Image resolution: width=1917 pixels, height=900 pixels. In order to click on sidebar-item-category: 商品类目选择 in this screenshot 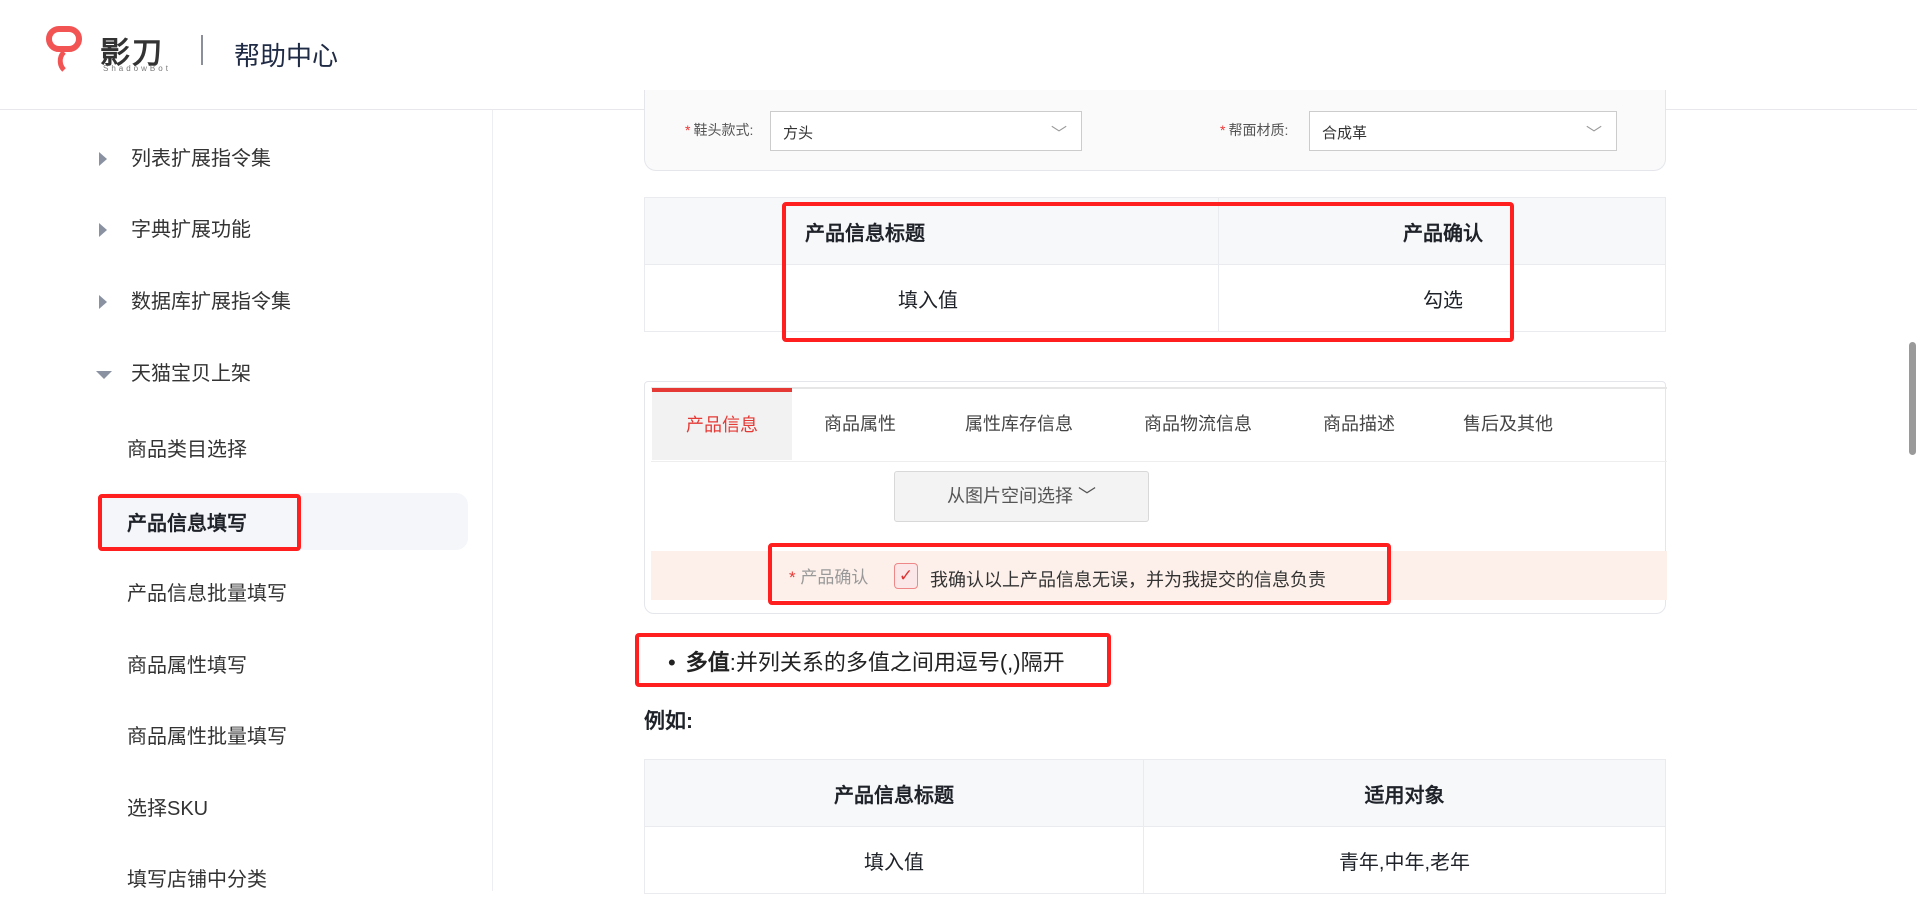, I will do `click(246, 450)`.